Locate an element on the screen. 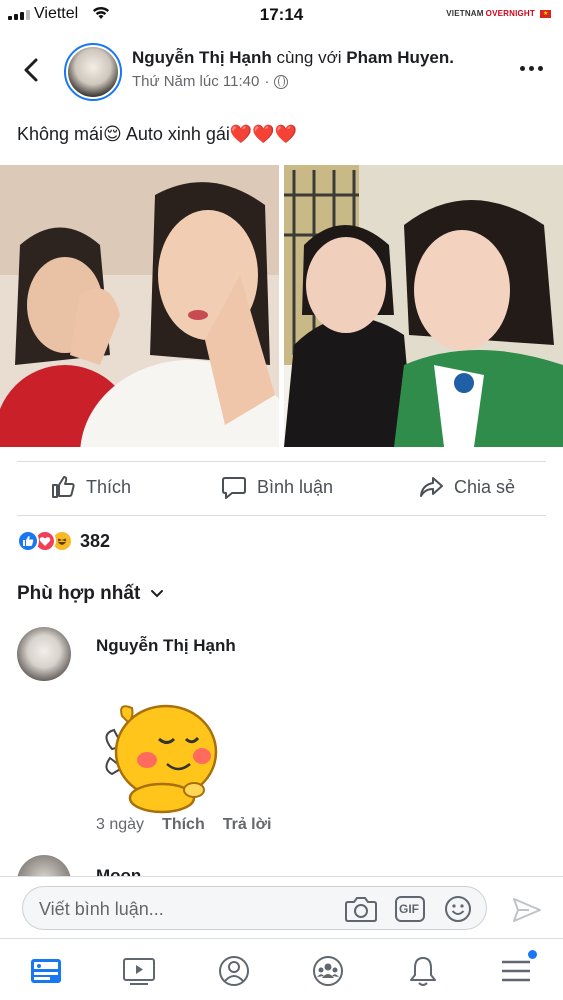  tab-watch is located at coordinates (139, 971).